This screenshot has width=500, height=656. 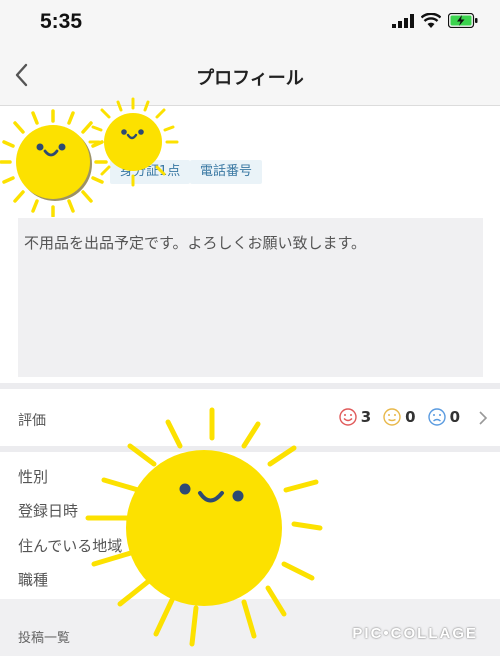 I want to click on rating-label: 評価, so click(x=32, y=421).